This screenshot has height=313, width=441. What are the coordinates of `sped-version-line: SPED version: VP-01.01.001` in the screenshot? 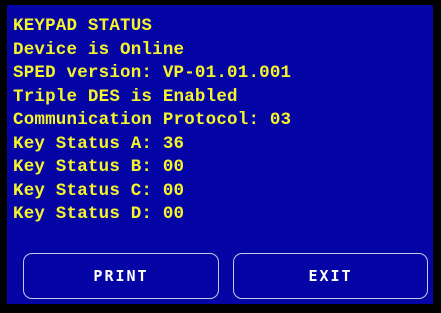 It's located at (152, 73).